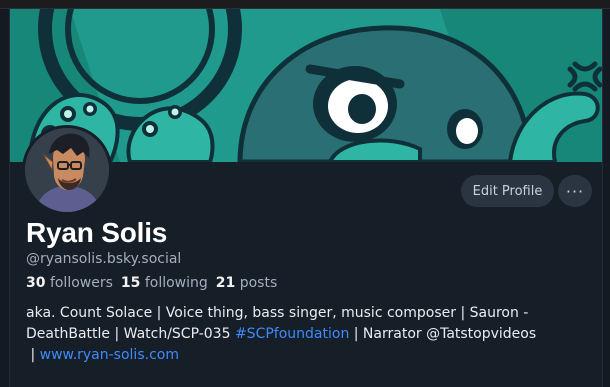 The width and height of the screenshot is (610, 387). What do you see at coordinates (176, 283) in the screenshot?
I see `following-label: following` at bounding box center [176, 283].